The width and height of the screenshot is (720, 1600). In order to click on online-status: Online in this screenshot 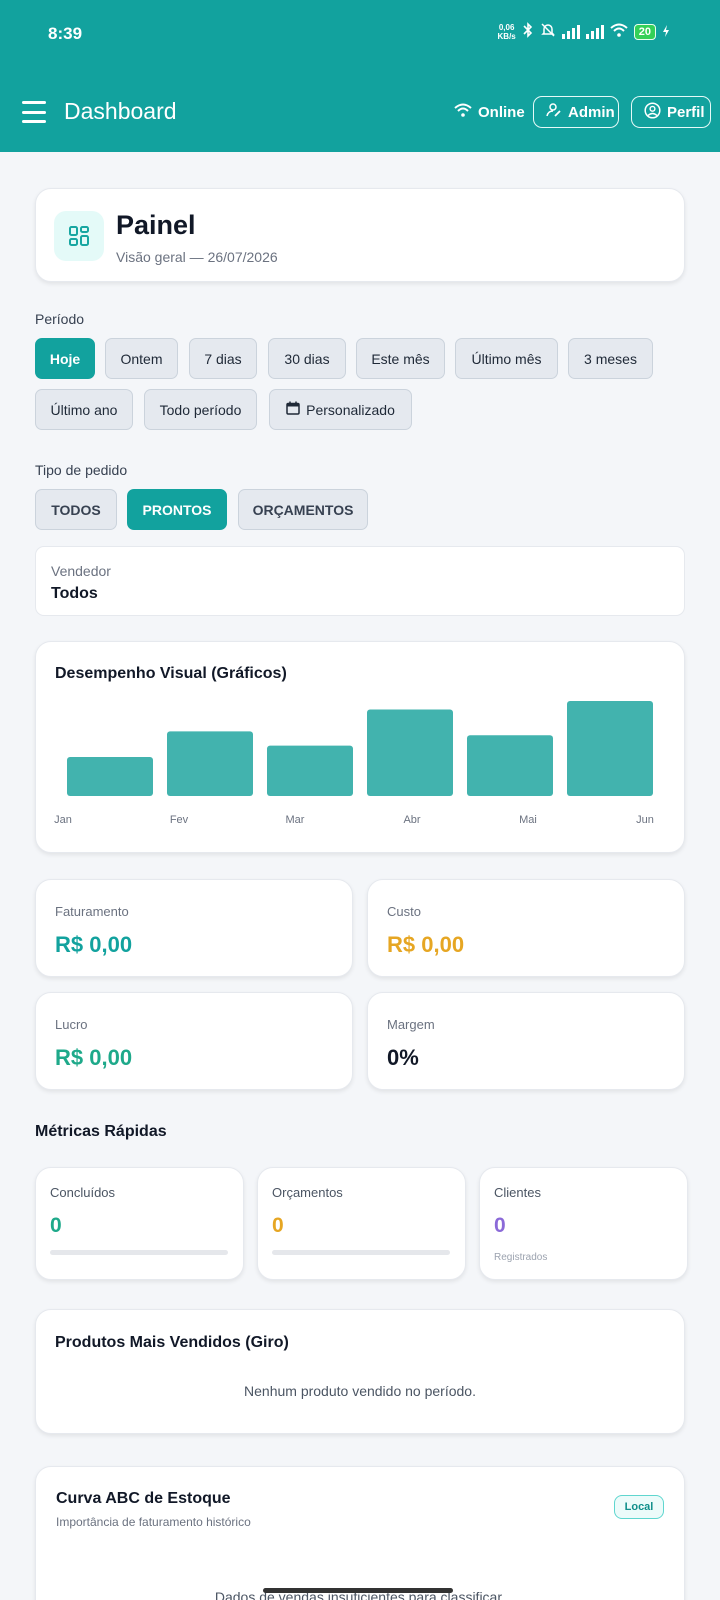, I will do `click(489, 112)`.